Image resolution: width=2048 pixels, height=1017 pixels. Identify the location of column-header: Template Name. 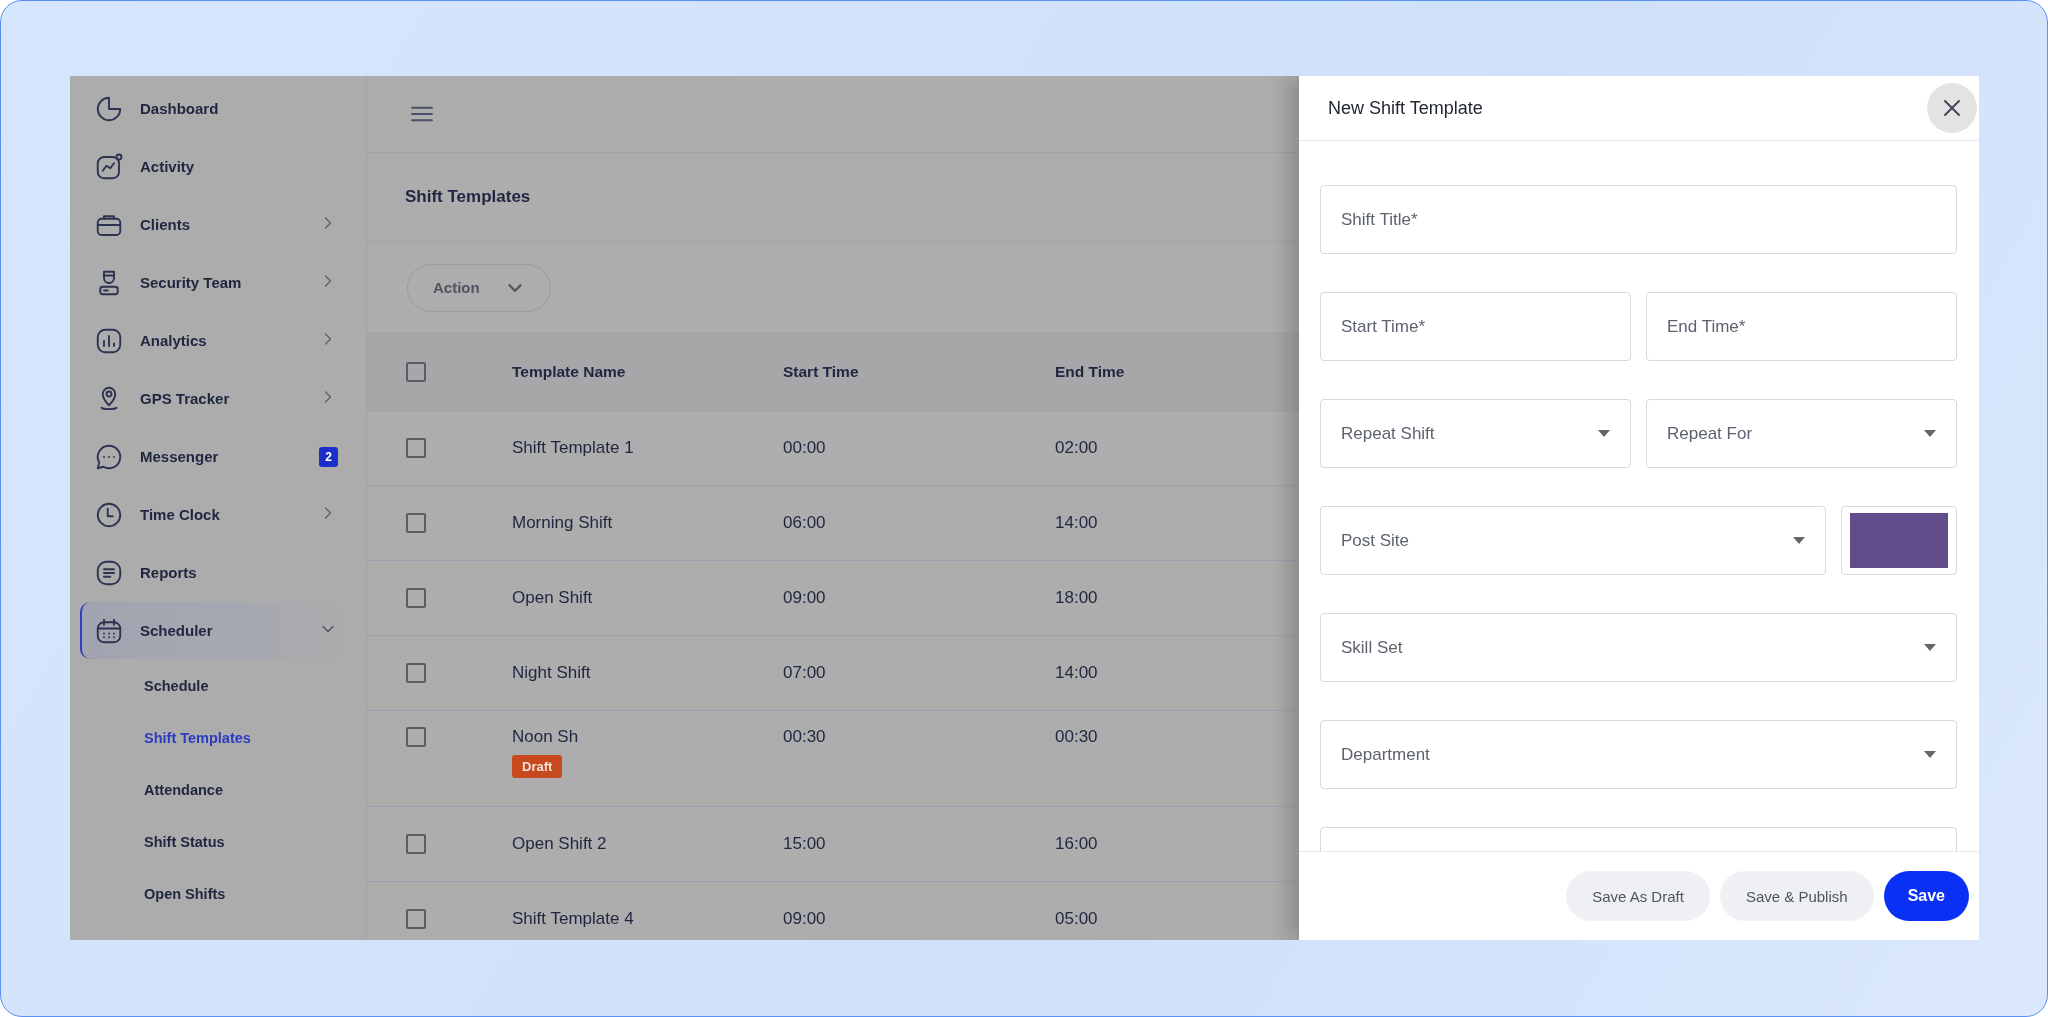
(569, 372).